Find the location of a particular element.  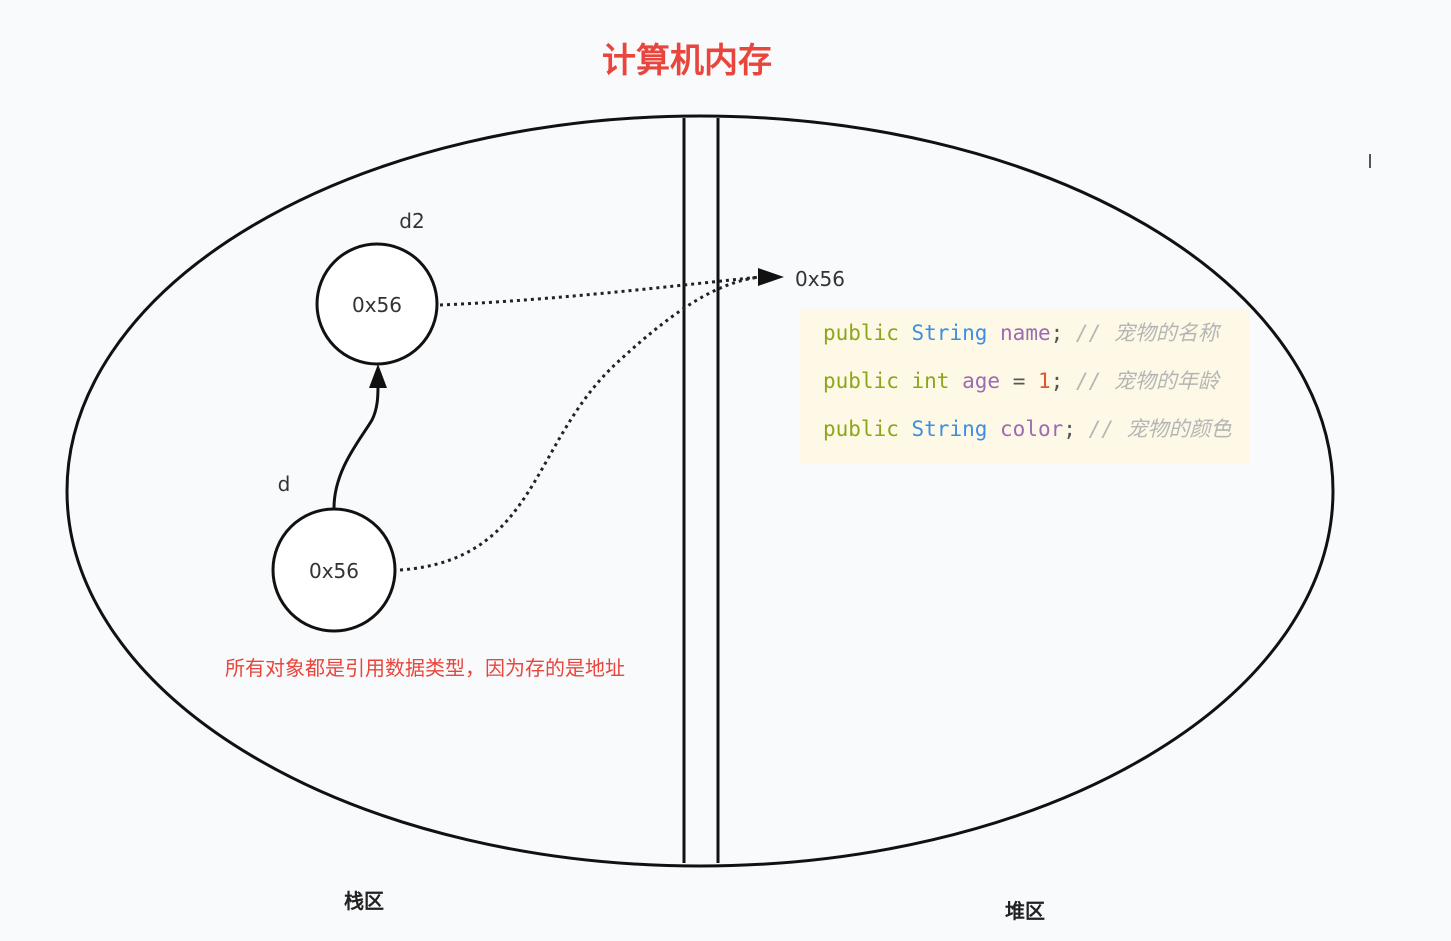

code-comment: // 宠物的年龄 is located at coordinates (1147, 381).